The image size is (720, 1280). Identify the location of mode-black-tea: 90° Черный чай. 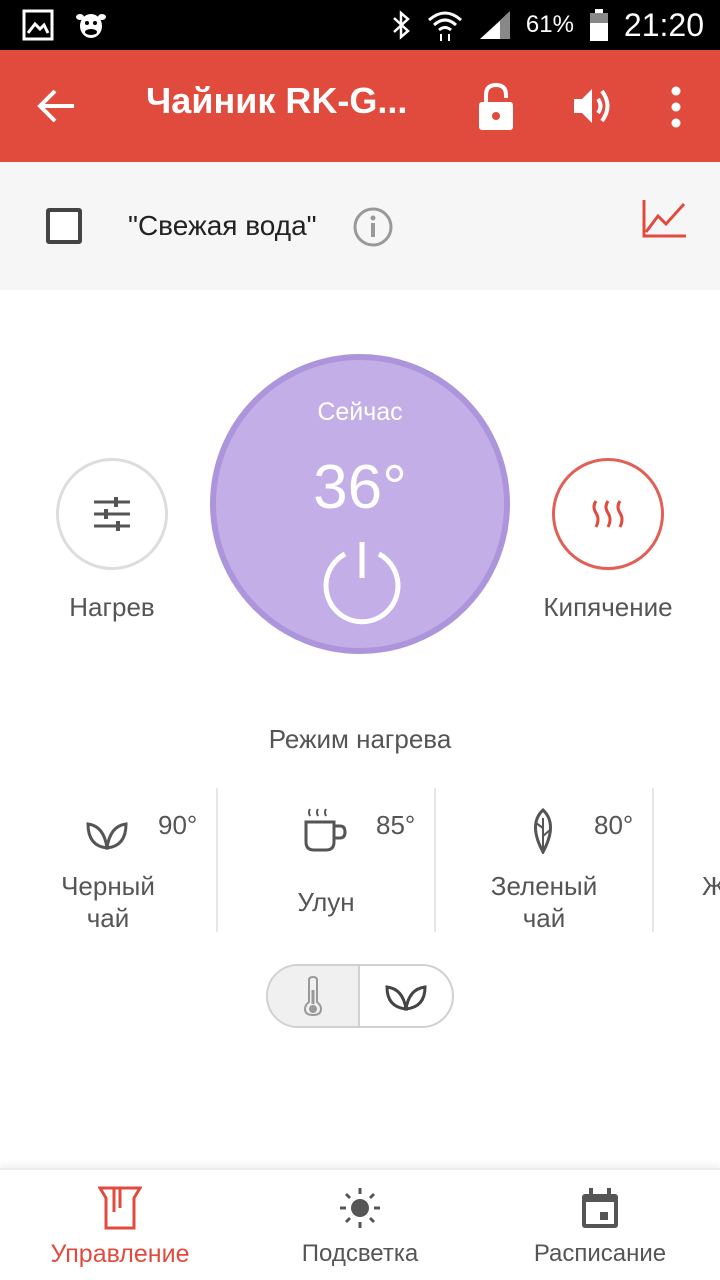
(109, 860).